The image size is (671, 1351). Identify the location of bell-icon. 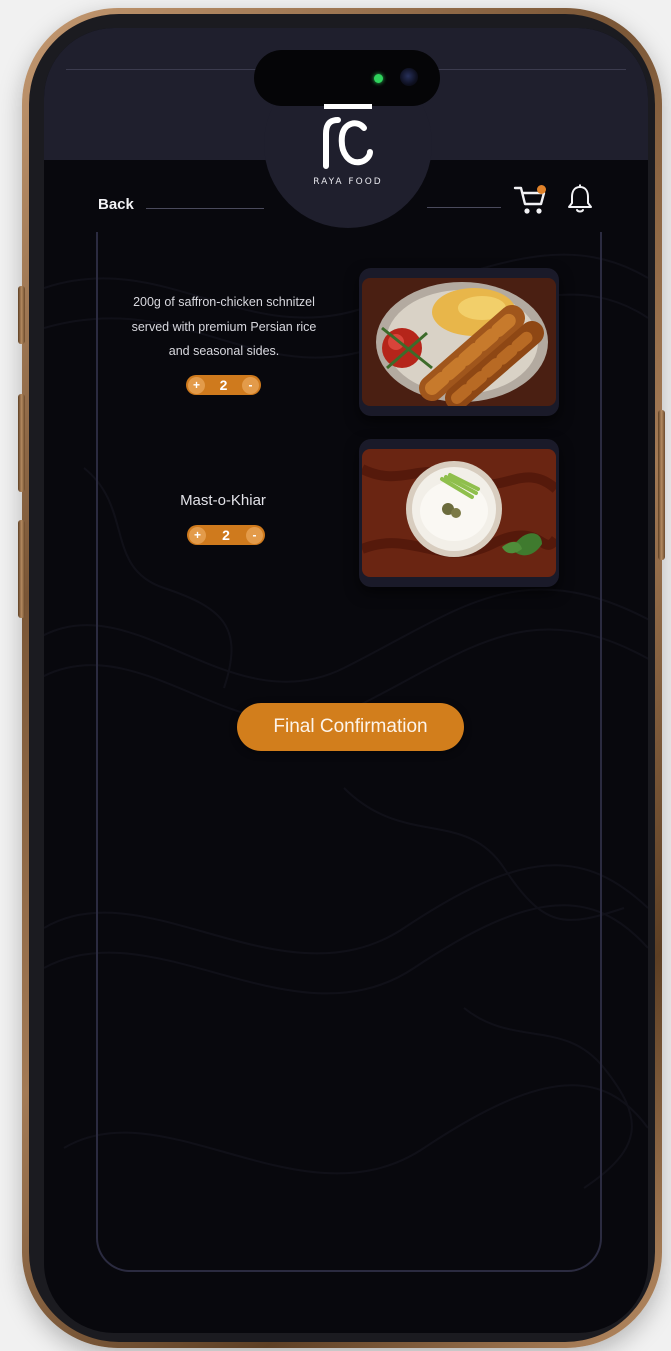
(580, 199).